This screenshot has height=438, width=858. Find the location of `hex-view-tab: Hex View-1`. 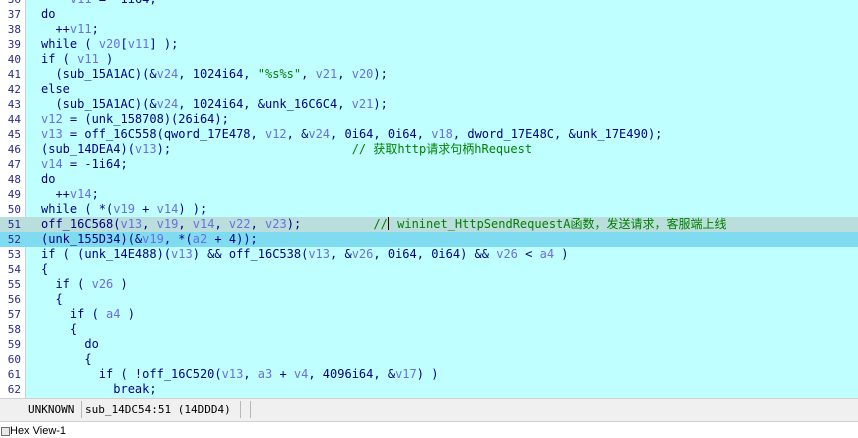

hex-view-tab: Hex View-1 is located at coordinates (429, 429).